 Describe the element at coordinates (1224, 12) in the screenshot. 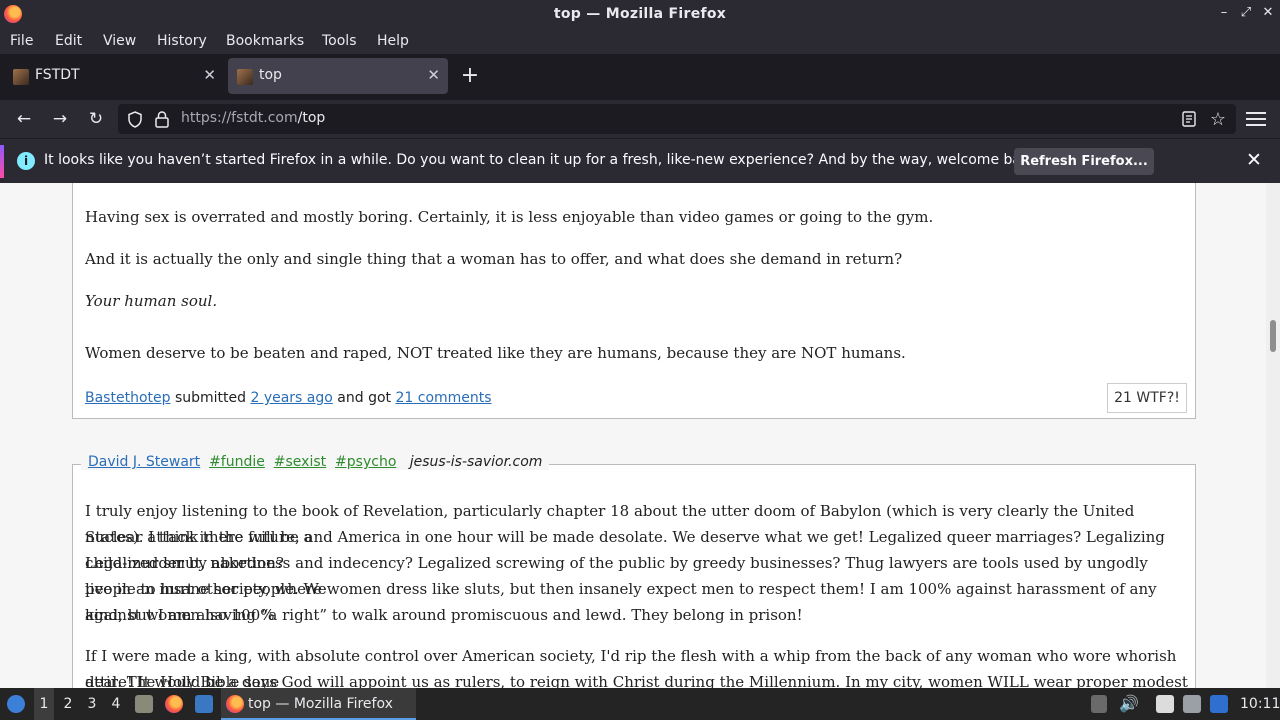

I see `minimize-icon: –` at that location.